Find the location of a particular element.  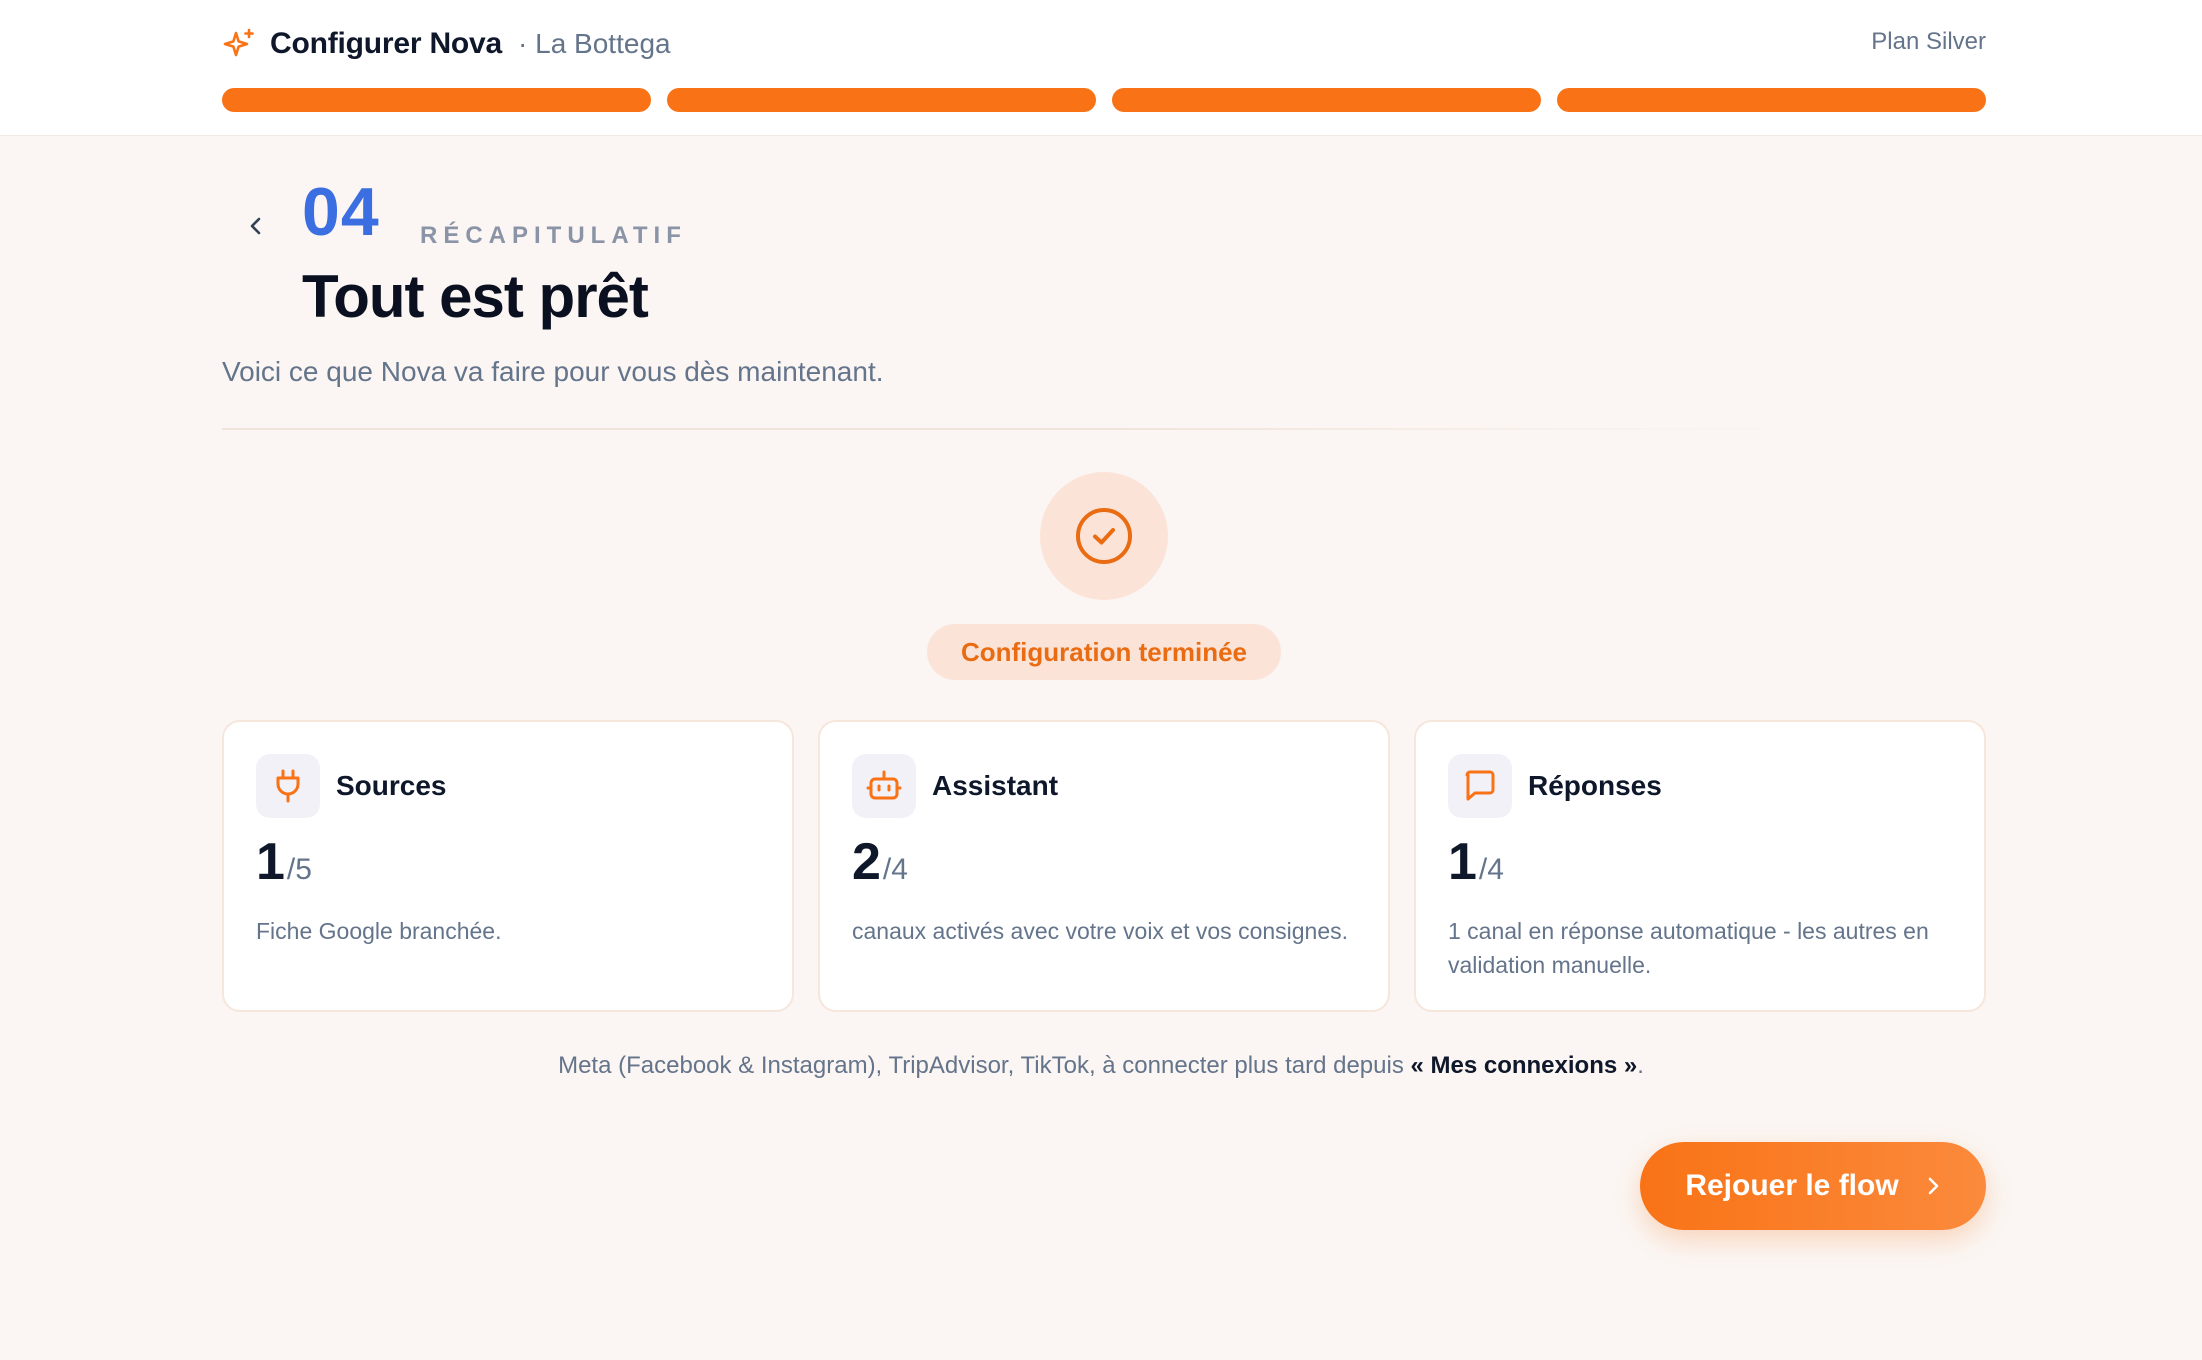

my-connections-link: « Mes connexions » is located at coordinates (1523, 1065).